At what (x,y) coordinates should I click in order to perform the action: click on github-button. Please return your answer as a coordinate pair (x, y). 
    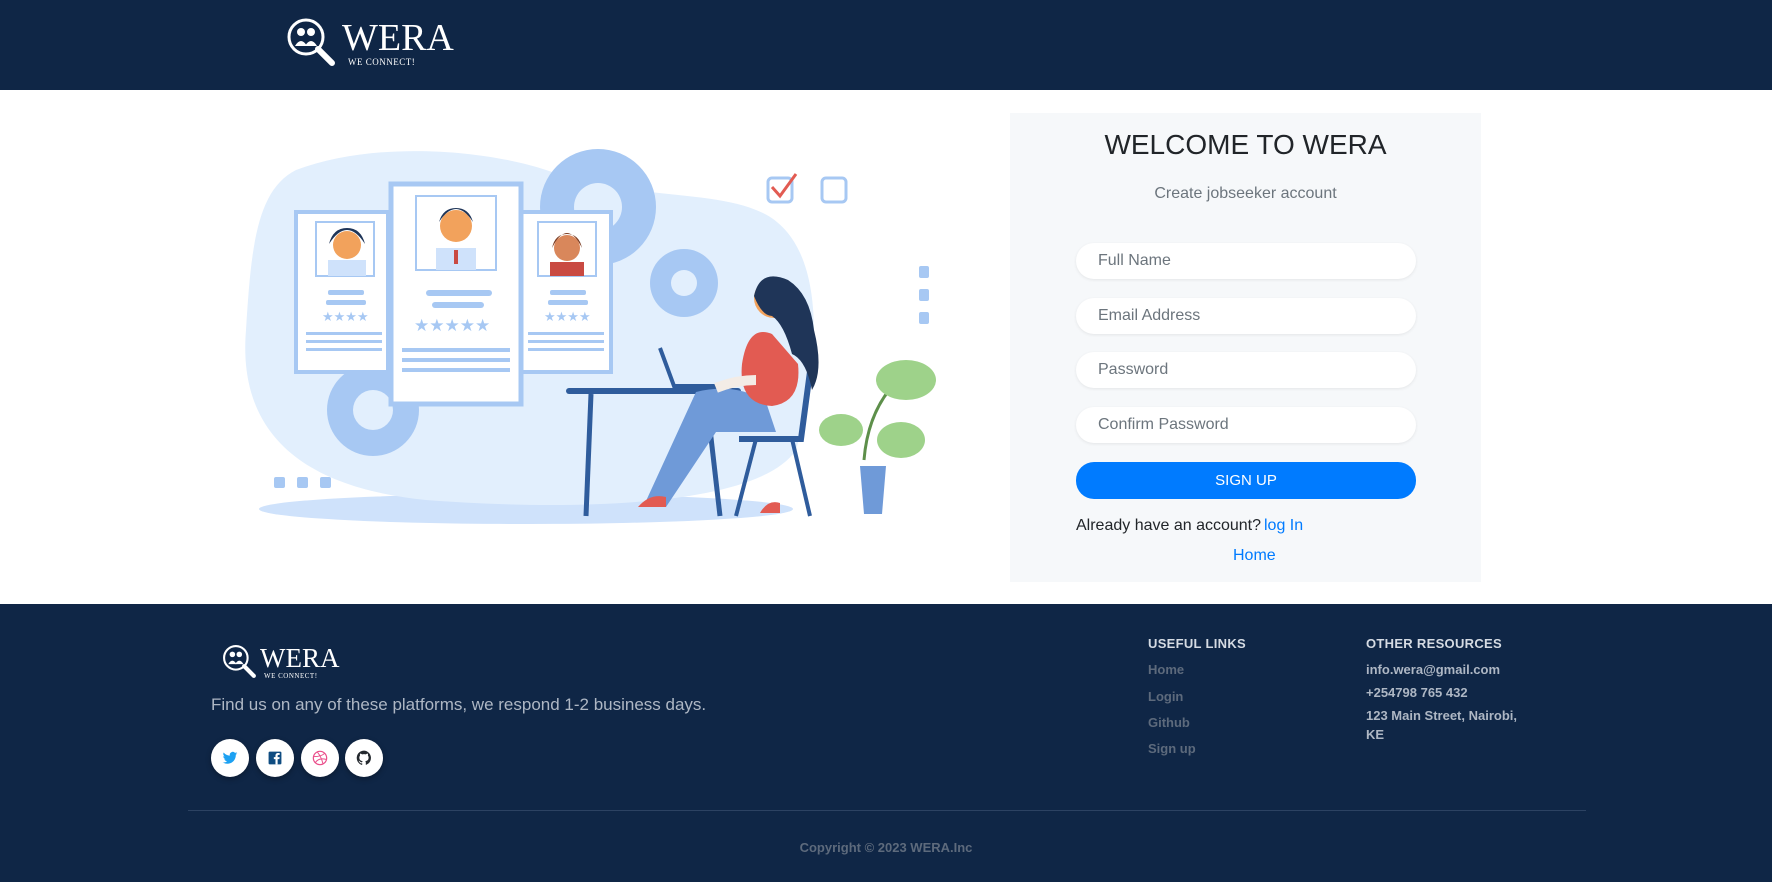
    Looking at the image, I should click on (364, 758).